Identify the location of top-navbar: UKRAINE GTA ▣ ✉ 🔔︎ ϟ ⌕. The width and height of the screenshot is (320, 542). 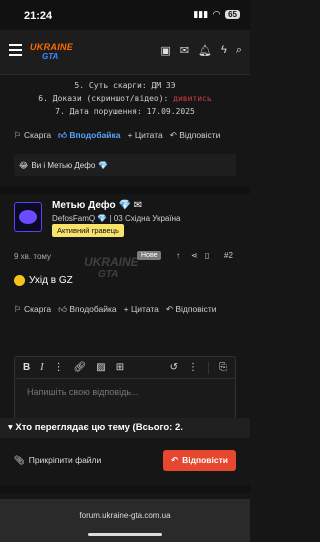
(125, 52).